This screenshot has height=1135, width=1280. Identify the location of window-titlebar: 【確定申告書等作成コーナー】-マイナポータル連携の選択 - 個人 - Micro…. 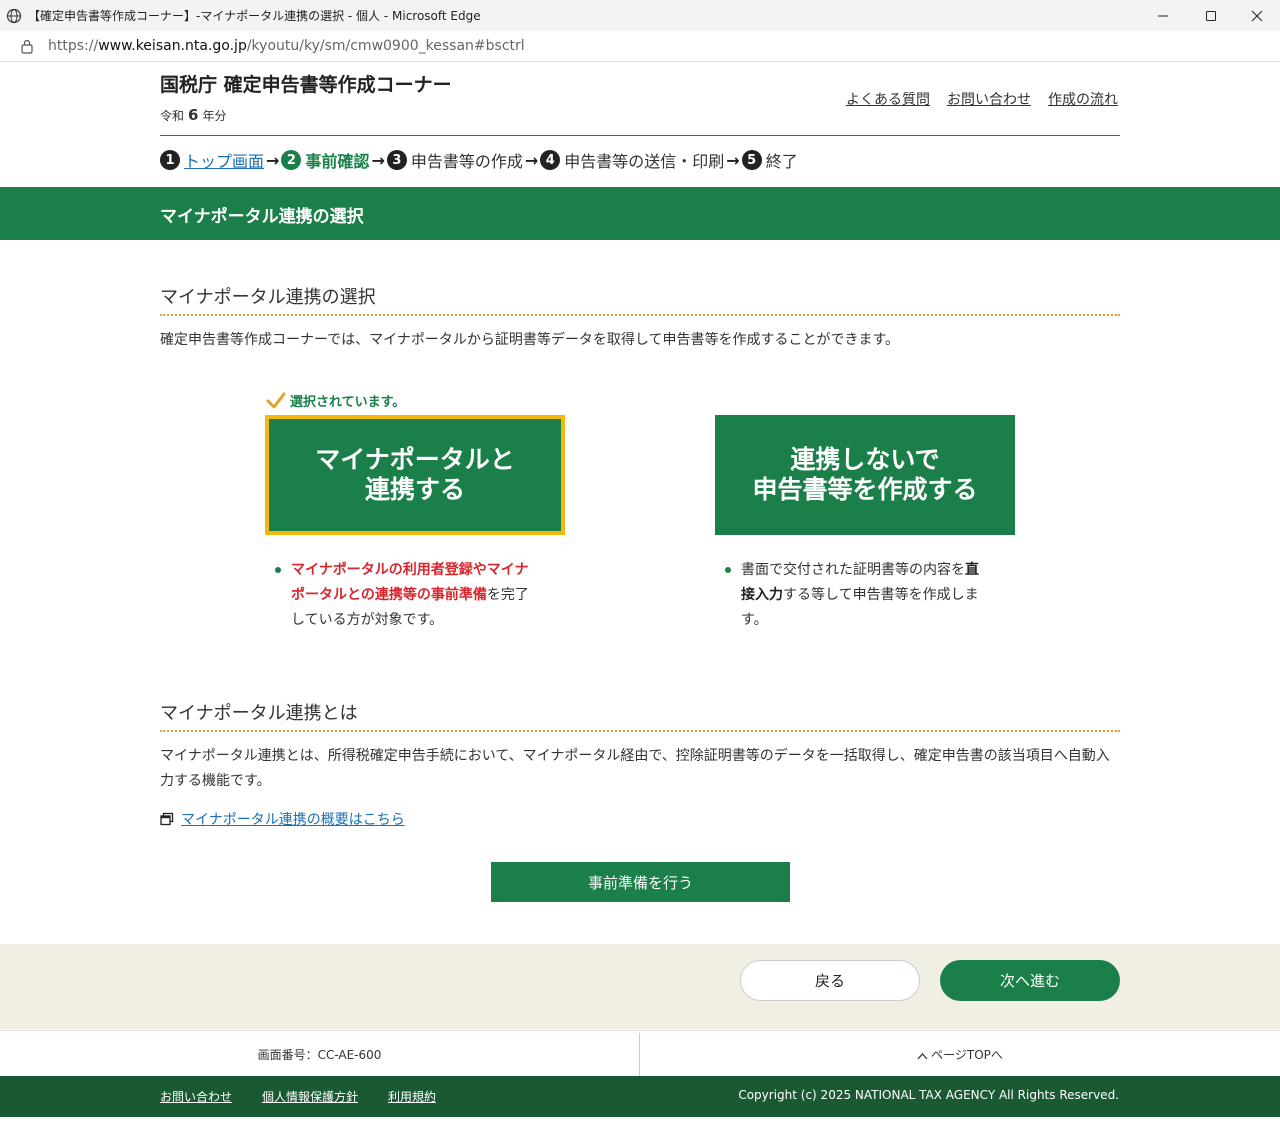
(640, 15).